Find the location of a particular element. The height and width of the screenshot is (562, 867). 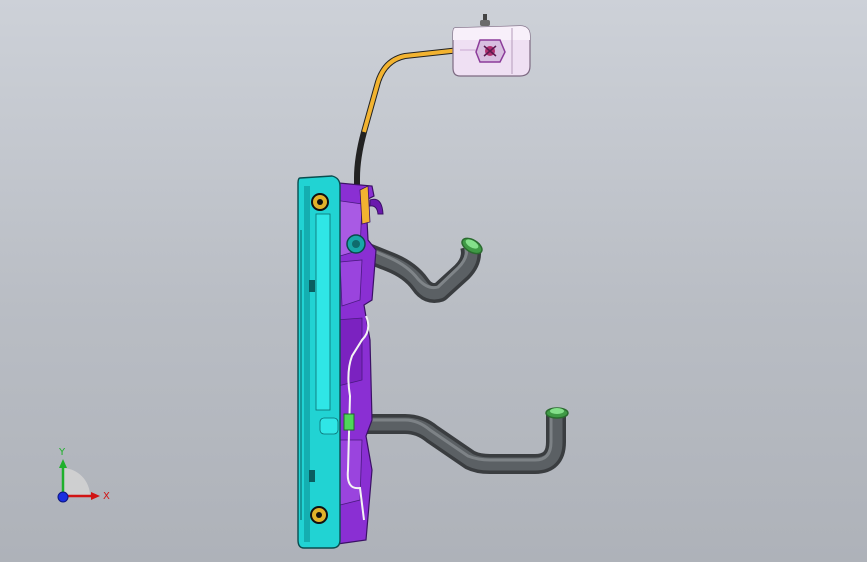

z-axis is located at coordinates (63, 497).